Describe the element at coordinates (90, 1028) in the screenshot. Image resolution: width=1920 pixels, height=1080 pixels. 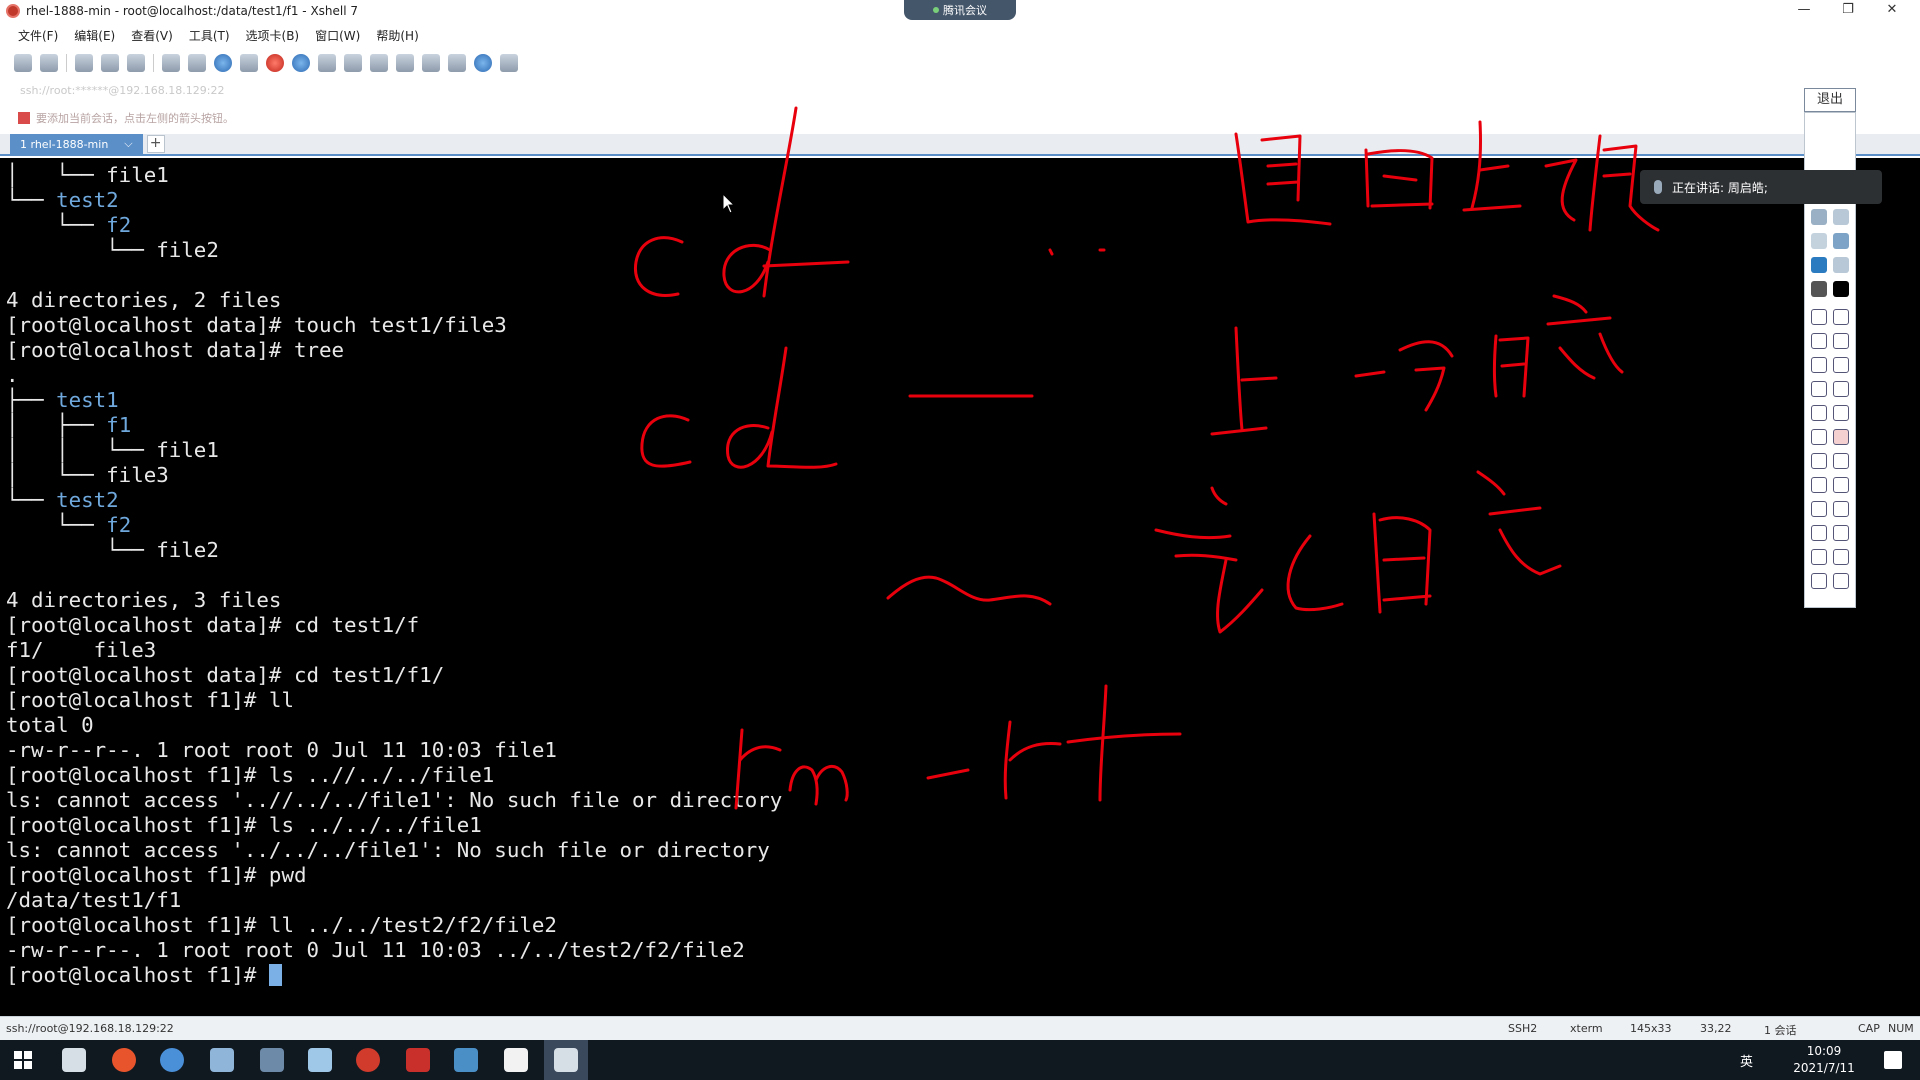
I see `status-connection: ssh://root@192.168.18.129:22` at that location.